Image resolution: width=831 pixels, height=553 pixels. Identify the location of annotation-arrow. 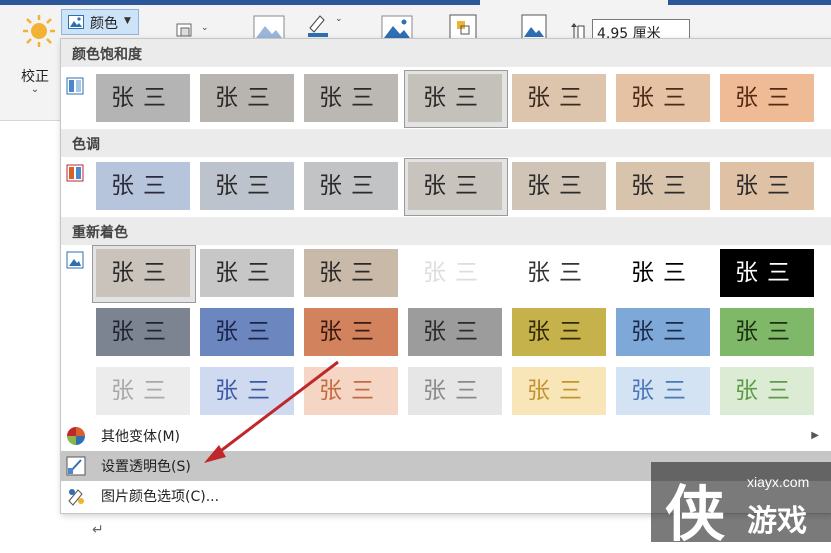
(271, 411).